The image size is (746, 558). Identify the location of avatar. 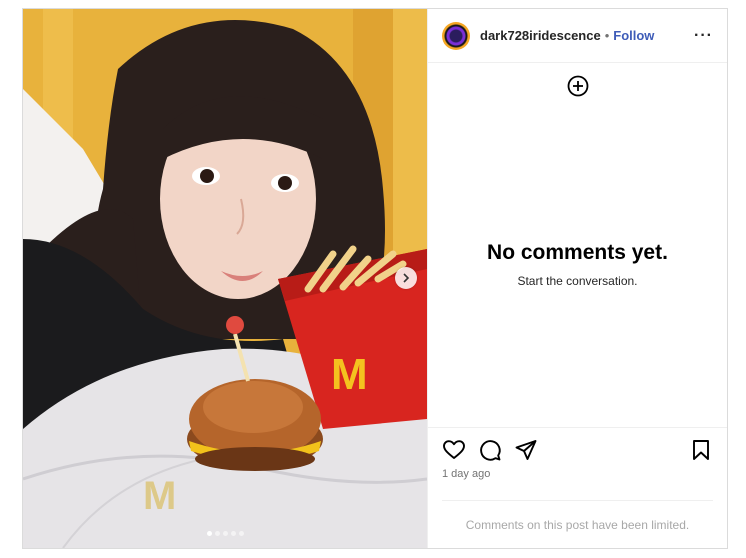
(456, 35).